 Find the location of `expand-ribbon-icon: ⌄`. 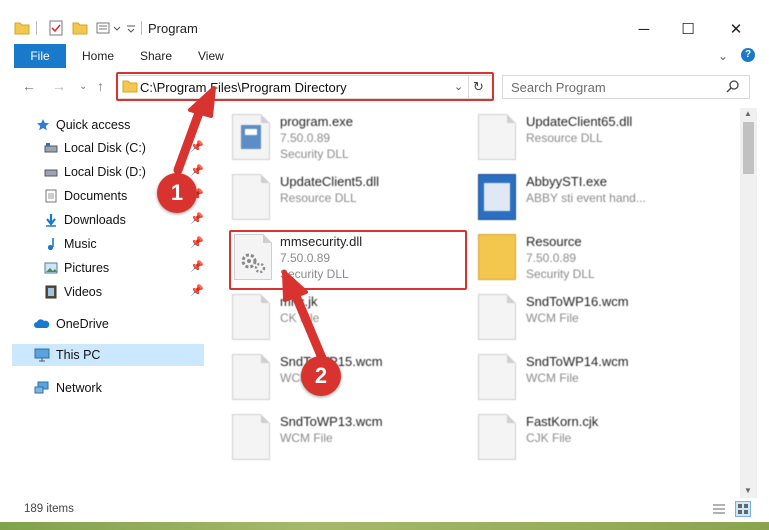

expand-ribbon-icon: ⌄ is located at coordinates (723, 56).